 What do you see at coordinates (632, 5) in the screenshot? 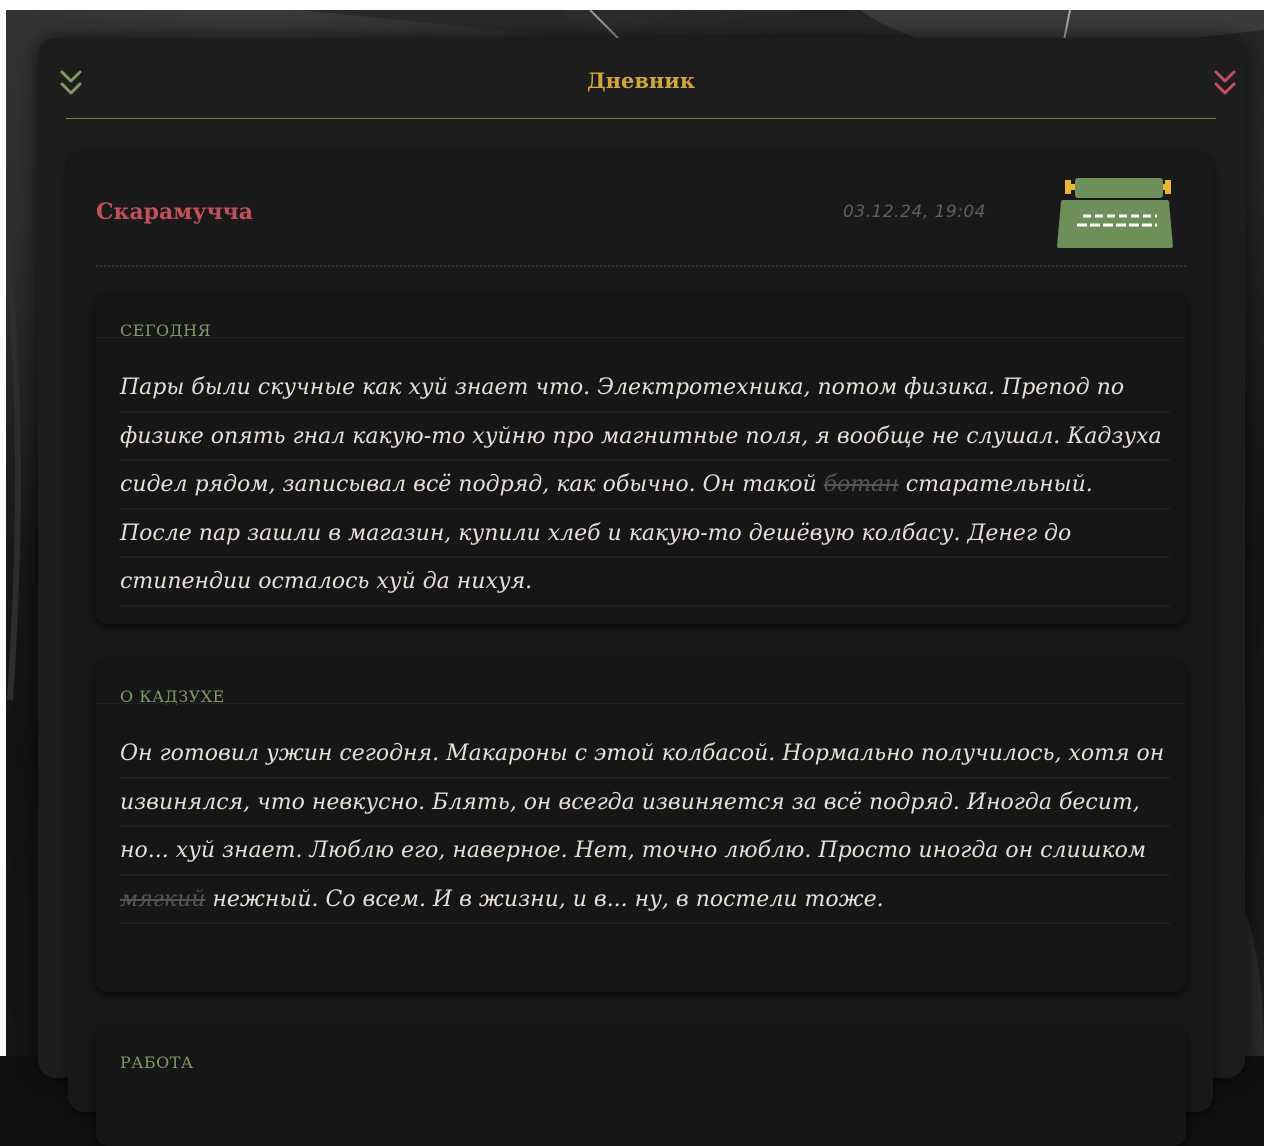
I see `window-top-edge` at bounding box center [632, 5].